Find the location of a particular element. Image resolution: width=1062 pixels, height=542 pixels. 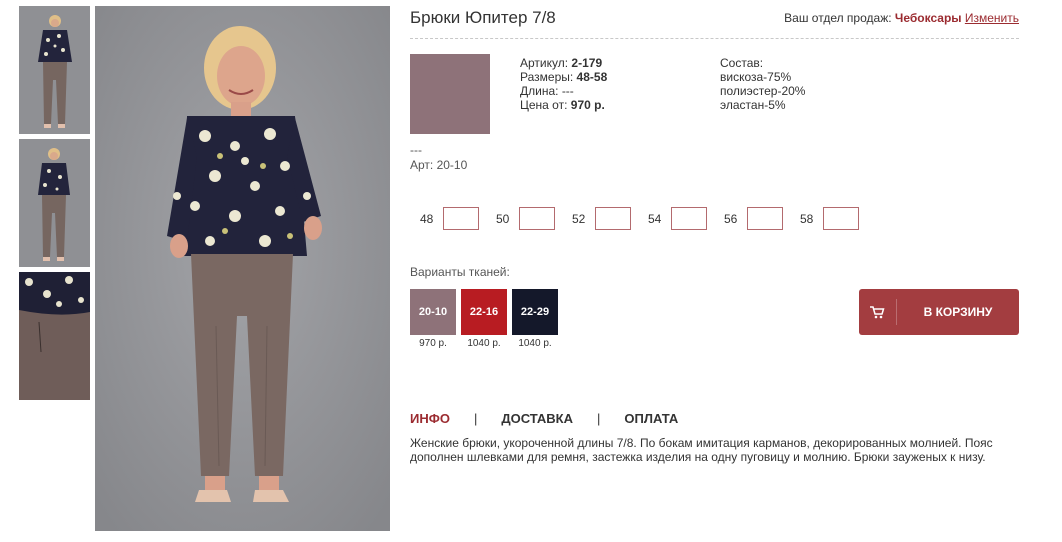

product-title: Брюки Юпитер 7/8 is located at coordinates (483, 17).